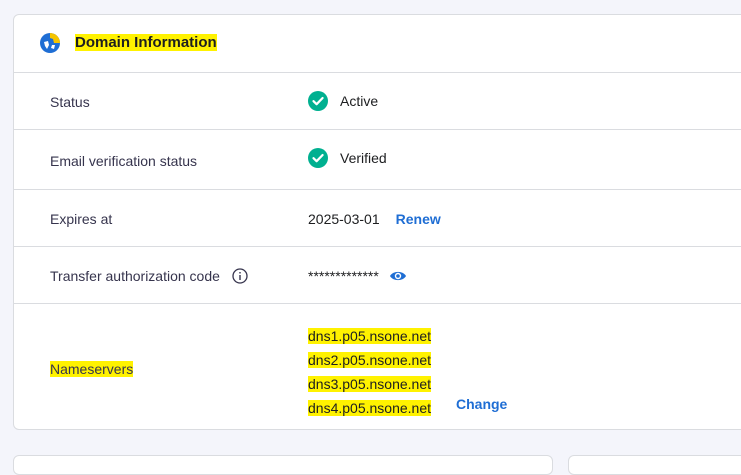 The image size is (741, 475). I want to click on status-row: Status Active, so click(377, 101).